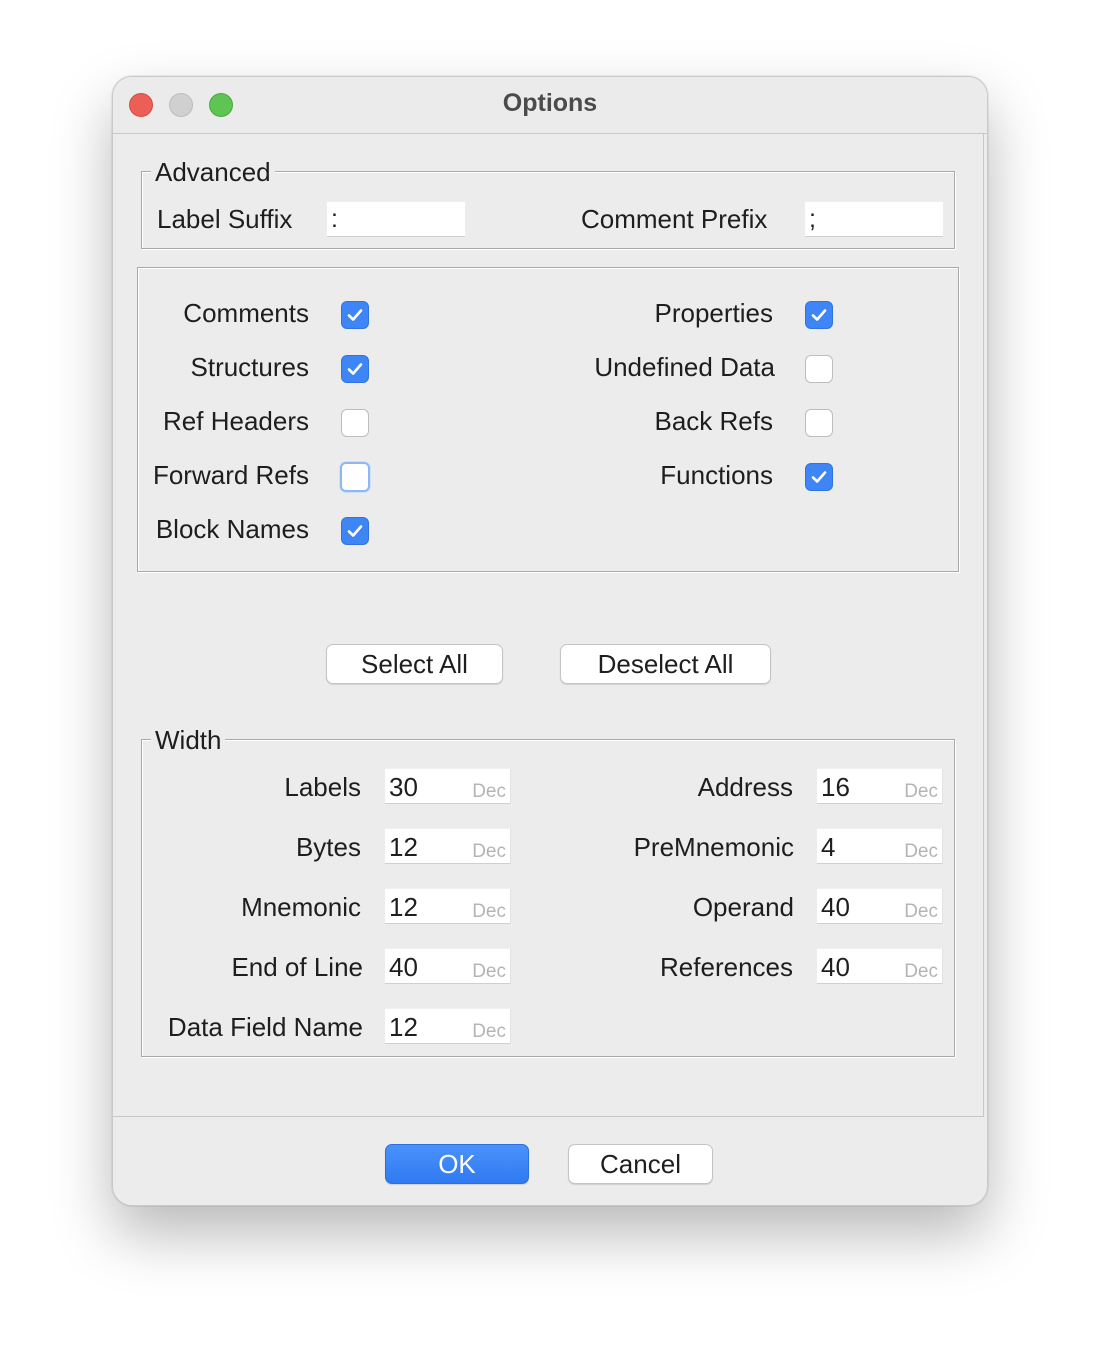  I want to click on deselect-all-button: Deselect All, so click(665, 664).